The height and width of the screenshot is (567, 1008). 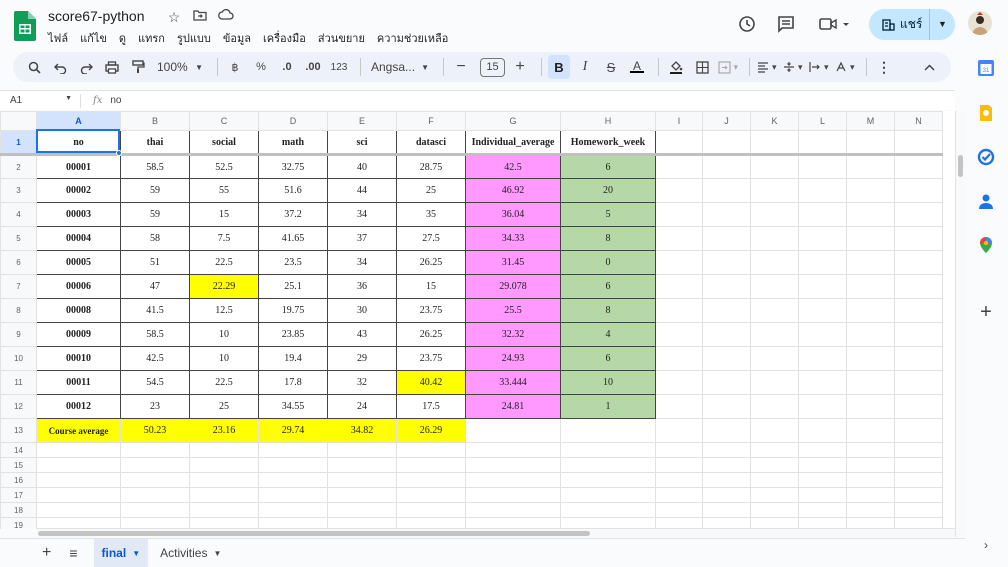 What do you see at coordinates (942, 24) in the screenshot?
I see `share-dropdown-icon: ▼` at bounding box center [942, 24].